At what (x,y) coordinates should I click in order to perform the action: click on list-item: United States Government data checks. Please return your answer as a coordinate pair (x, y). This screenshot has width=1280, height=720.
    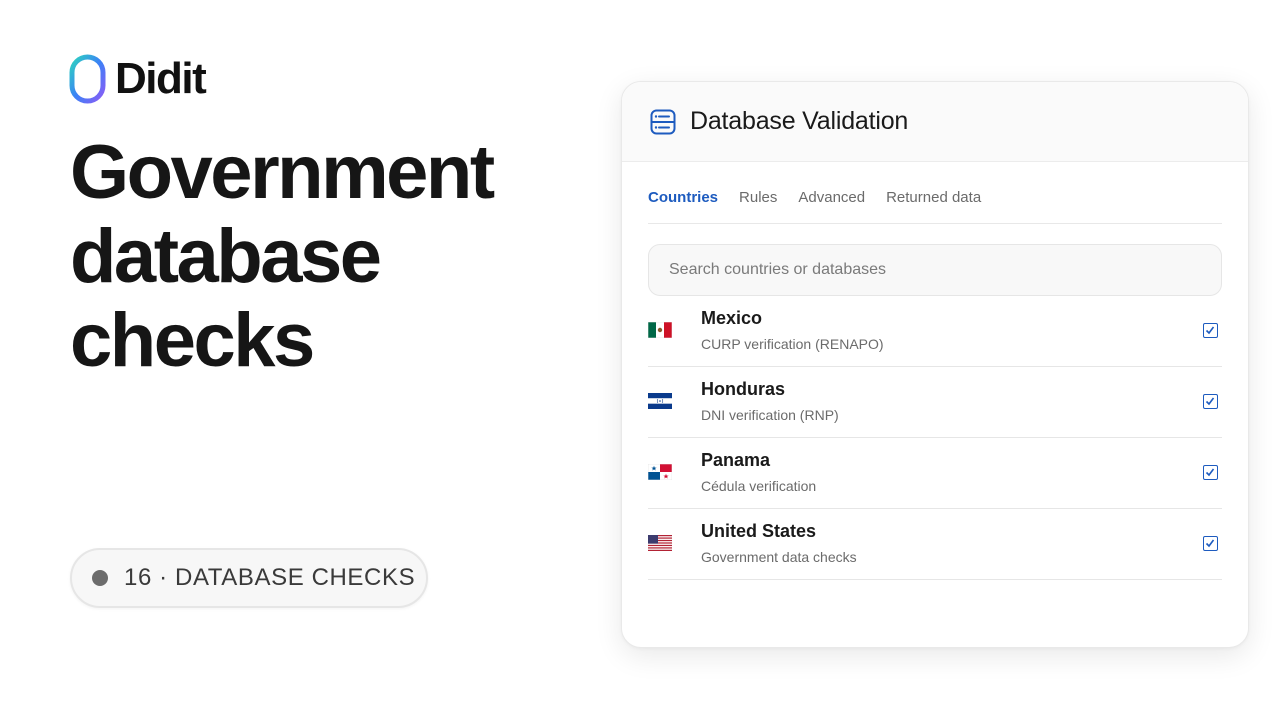
    Looking at the image, I should click on (935, 544).